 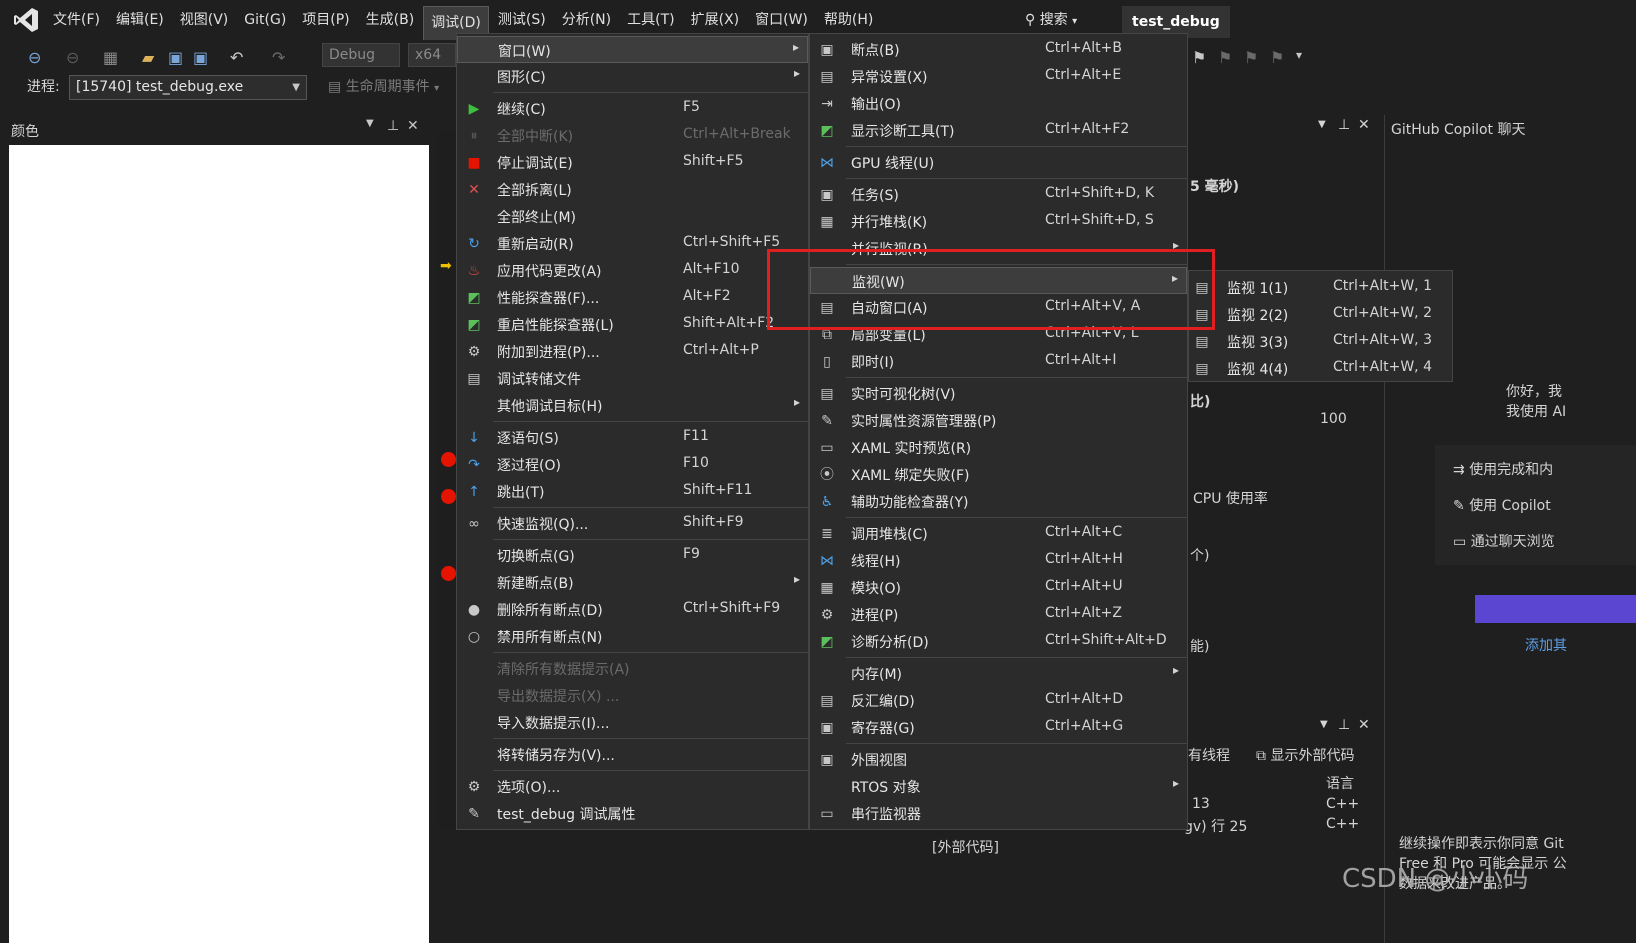 What do you see at coordinates (632, 297) in the screenshot?
I see `menu-item: ◩ 性能探查器(F)... Alt+F2` at bounding box center [632, 297].